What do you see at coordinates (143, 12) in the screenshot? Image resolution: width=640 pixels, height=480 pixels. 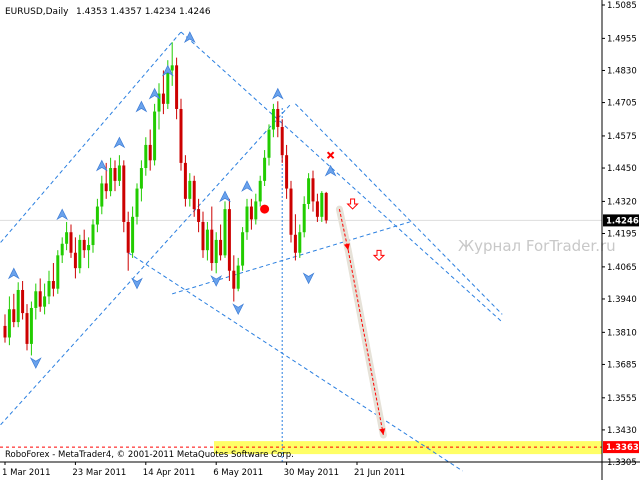 I see `ohlc-label: 1.4353 1.4357 1.4234 1.4246` at bounding box center [143, 12].